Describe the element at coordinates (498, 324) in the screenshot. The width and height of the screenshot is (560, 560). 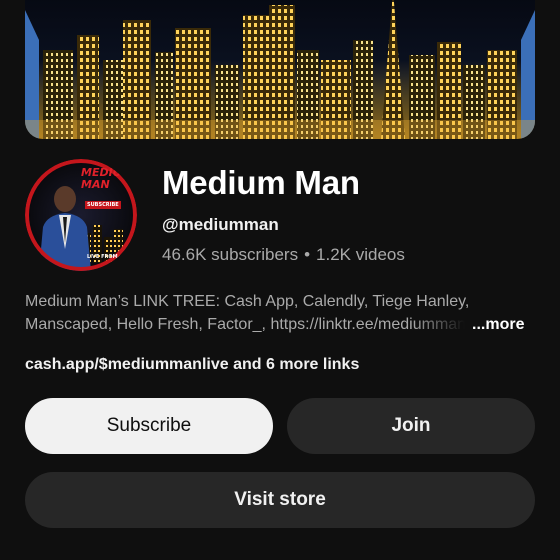
I see `more-button: ...more` at that location.